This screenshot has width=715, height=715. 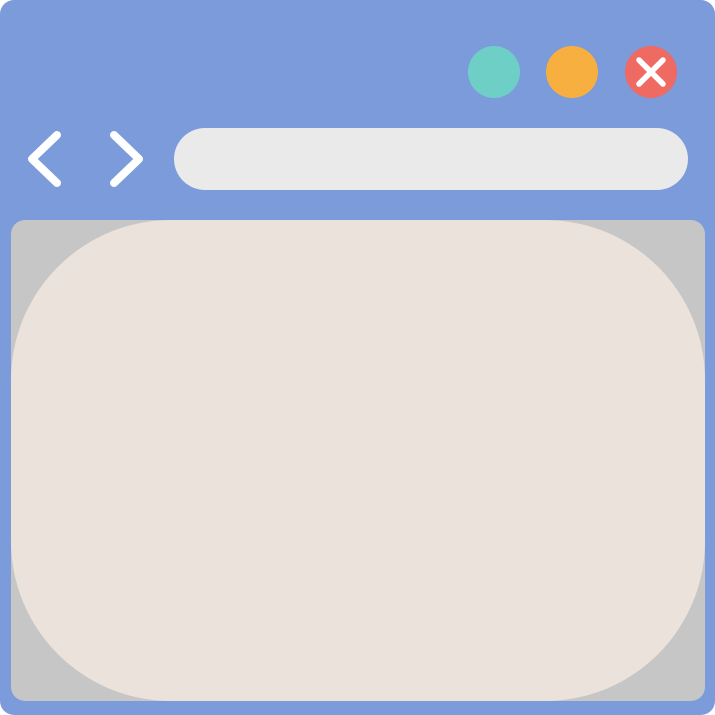 What do you see at coordinates (494, 72) in the screenshot?
I see `minimize-button` at bounding box center [494, 72].